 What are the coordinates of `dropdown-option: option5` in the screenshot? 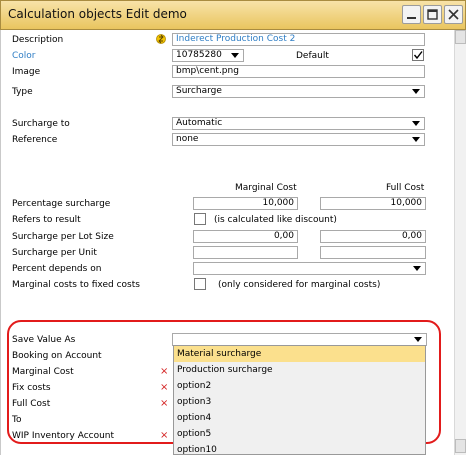 It's located at (299, 434).